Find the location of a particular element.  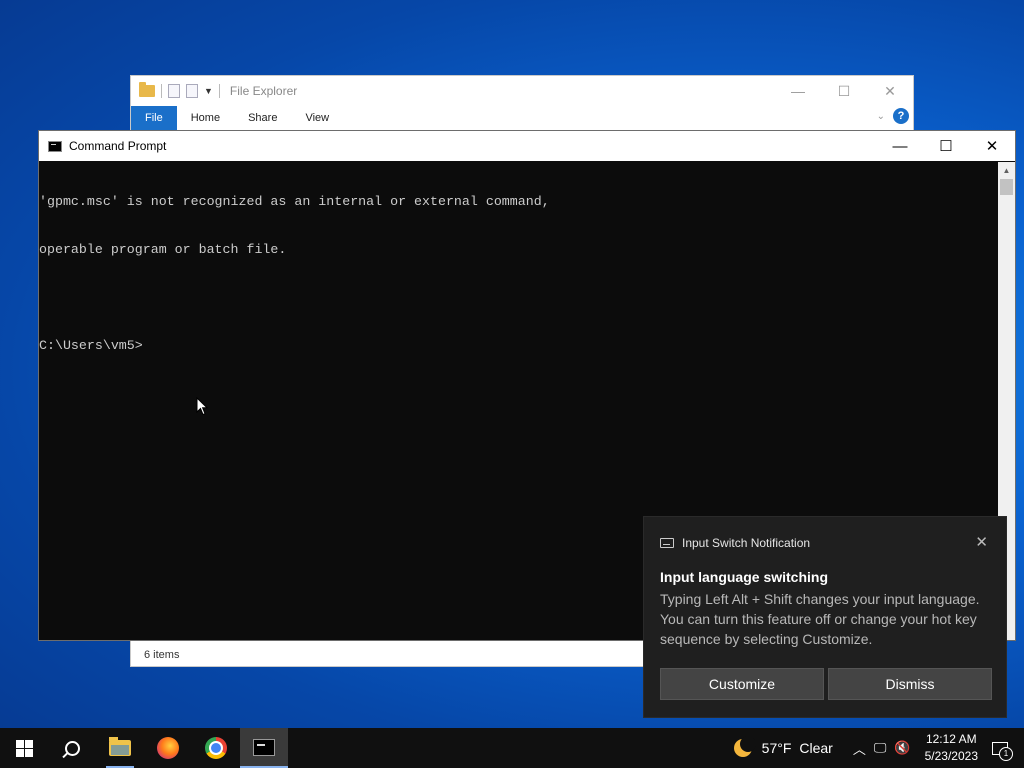

search-icon is located at coordinates (72, 748).